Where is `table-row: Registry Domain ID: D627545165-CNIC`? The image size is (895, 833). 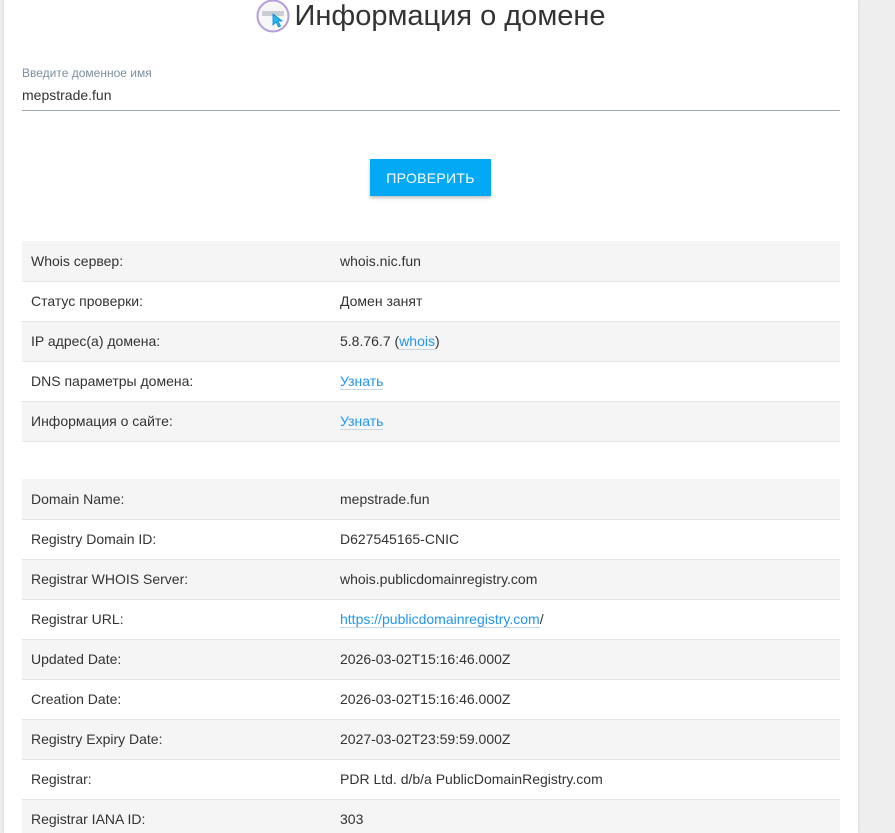
table-row: Registry Domain ID: D627545165-CNIC is located at coordinates (431, 539).